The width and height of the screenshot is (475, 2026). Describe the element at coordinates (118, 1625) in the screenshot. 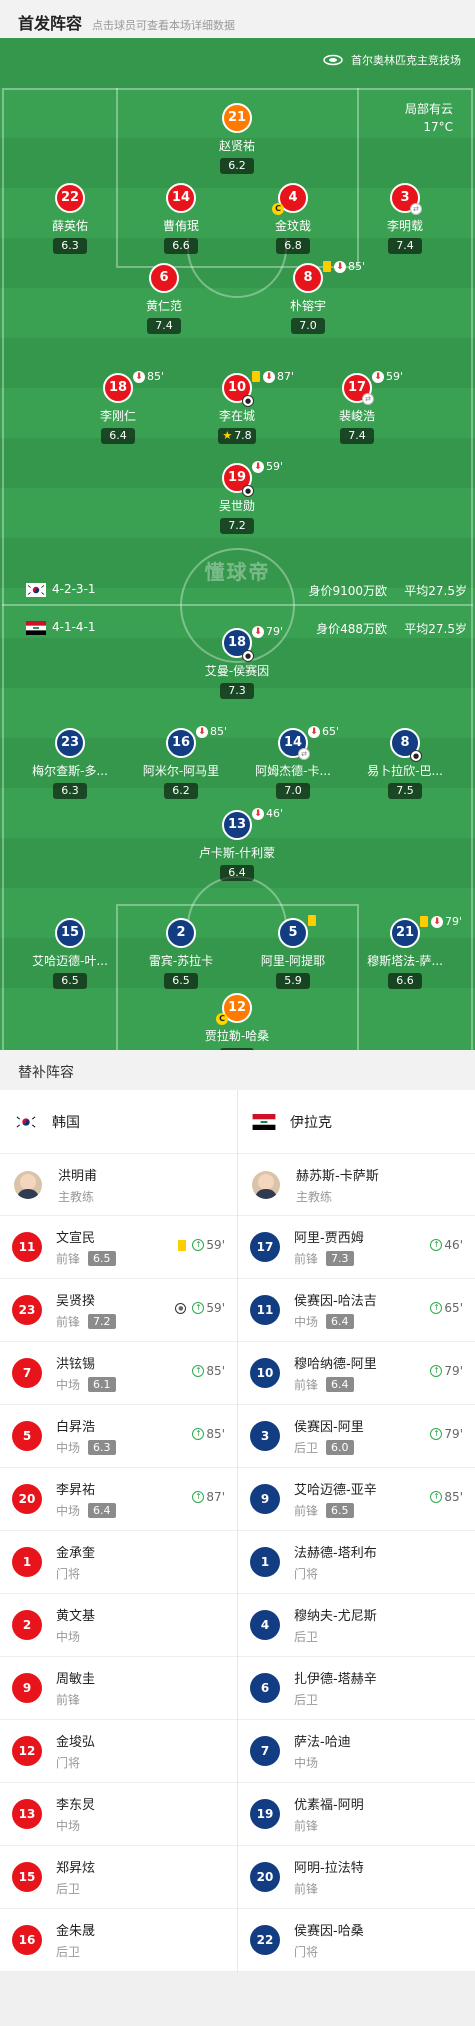

I see `sub-row-2: 2 黄文基 中场` at that location.